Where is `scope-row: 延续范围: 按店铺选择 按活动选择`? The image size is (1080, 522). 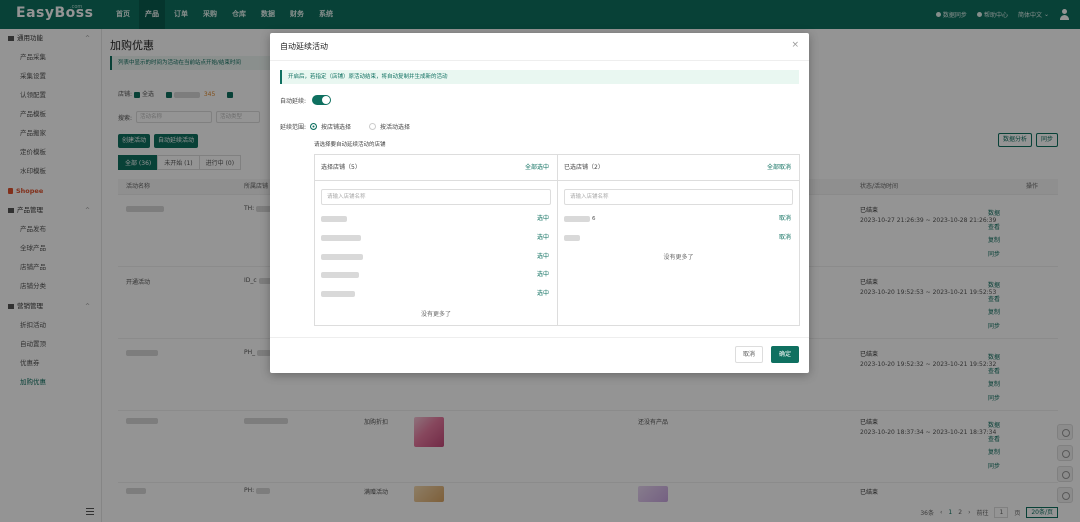
scope-row: 延续范围: 按店铺选择 按活动选择 is located at coordinates (345, 126).